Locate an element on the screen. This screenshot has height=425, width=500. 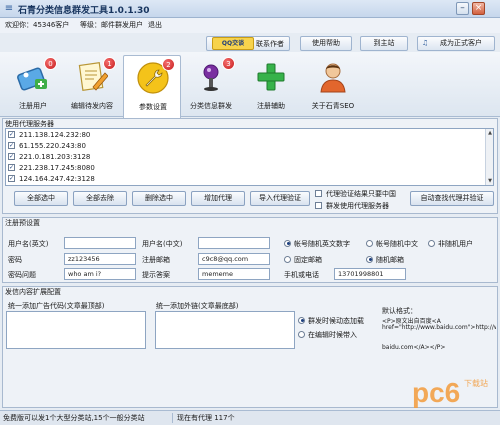
upgrade-label: 成为正式客户 is located at coordinates (461, 43).